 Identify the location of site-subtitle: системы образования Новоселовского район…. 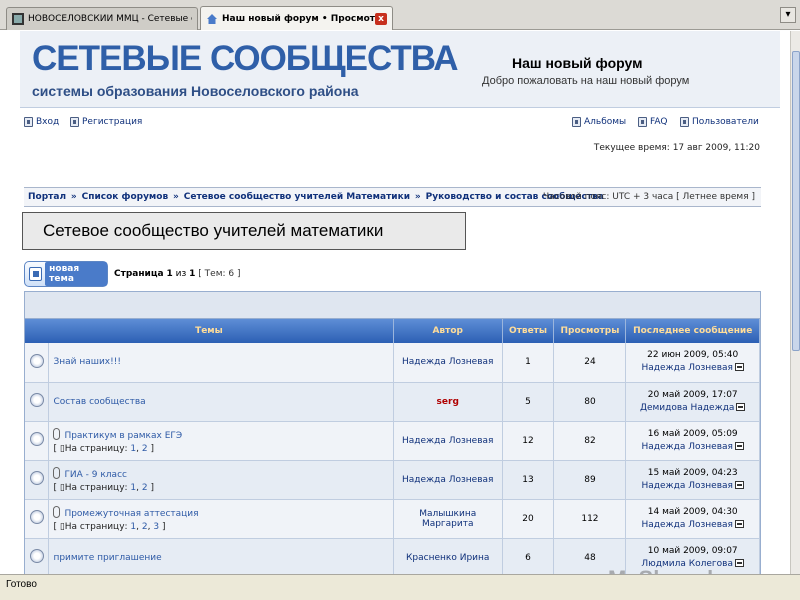
(195, 91).